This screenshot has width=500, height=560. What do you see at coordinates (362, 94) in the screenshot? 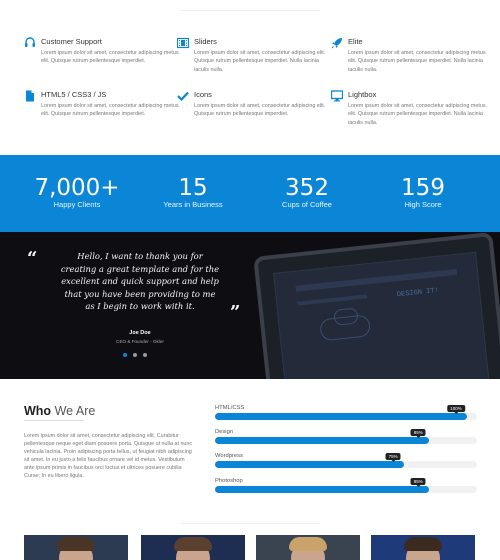
I see `feature-title: Lightbox` at bounding box center [362, 94].